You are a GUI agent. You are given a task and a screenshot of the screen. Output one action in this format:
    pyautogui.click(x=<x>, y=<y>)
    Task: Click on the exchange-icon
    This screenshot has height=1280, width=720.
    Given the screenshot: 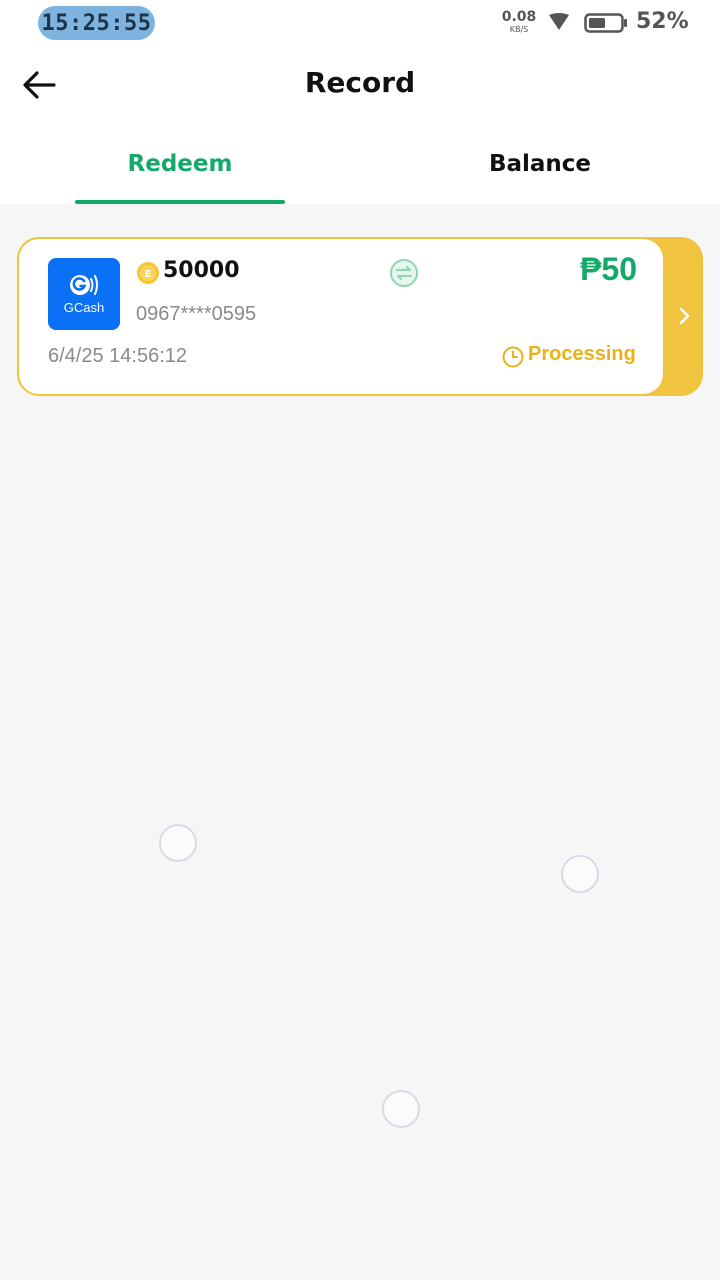 What is the action you would take?
    pyautogui.click(x=404, y=273)
    